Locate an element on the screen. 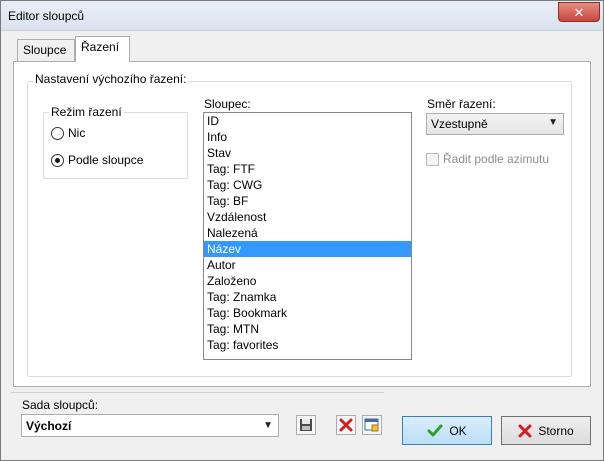 The width and height of the screenshot is (604, 461). radio-by-column: Podle sloupce is located at coordinates (97, 160).